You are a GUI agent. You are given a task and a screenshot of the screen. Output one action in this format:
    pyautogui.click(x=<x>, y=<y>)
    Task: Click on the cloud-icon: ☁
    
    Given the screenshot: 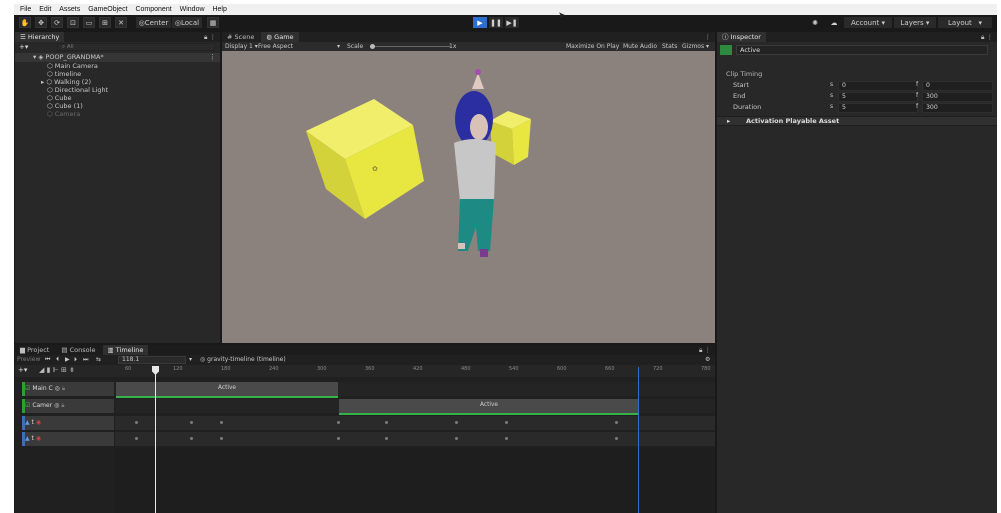 What is the action you would take?
    pyautogui.click(x=834, y=22)
    